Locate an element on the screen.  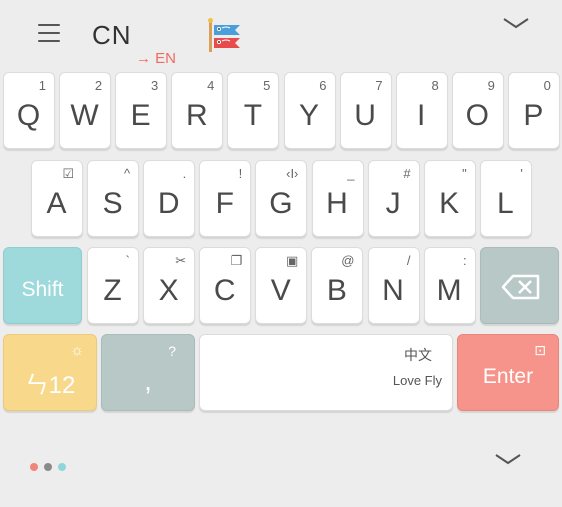
key-label: L is located at coordinates (505, 203).